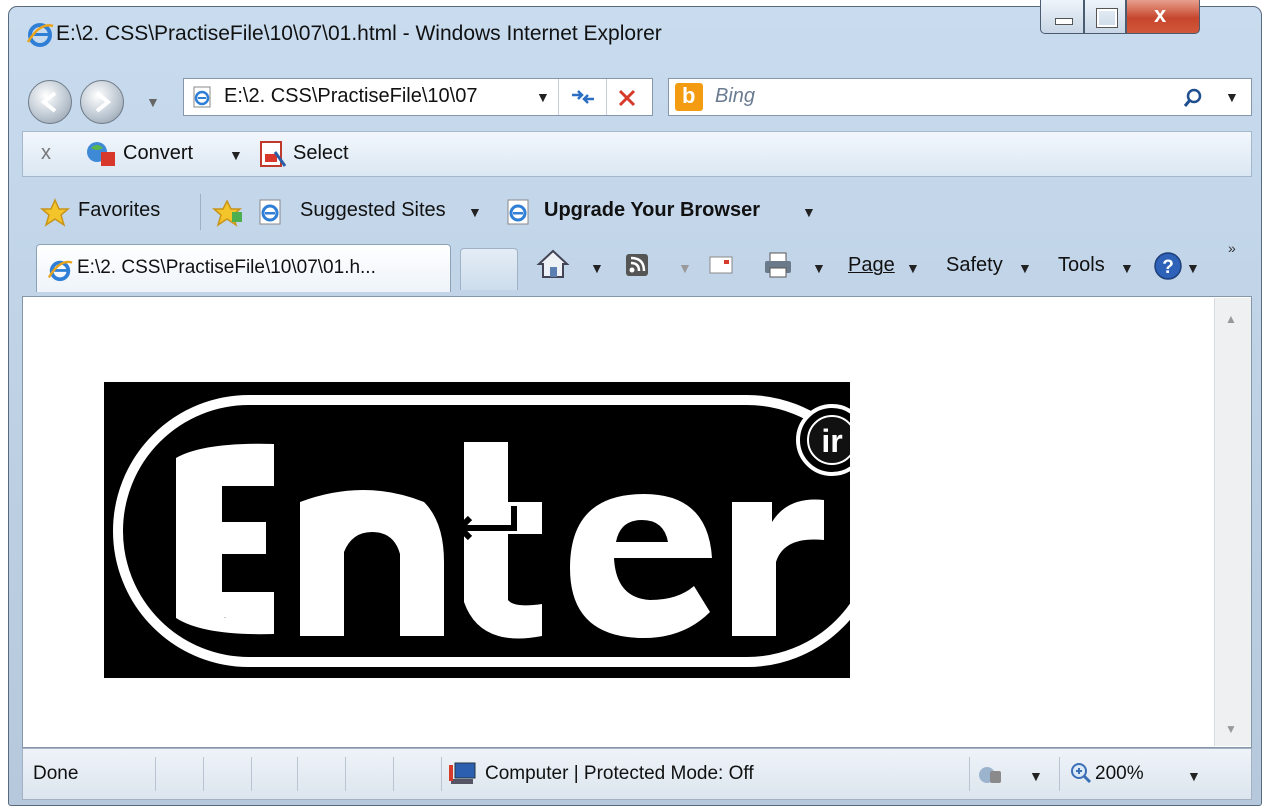  I want to click on refresh-icon, so click(583, 97).